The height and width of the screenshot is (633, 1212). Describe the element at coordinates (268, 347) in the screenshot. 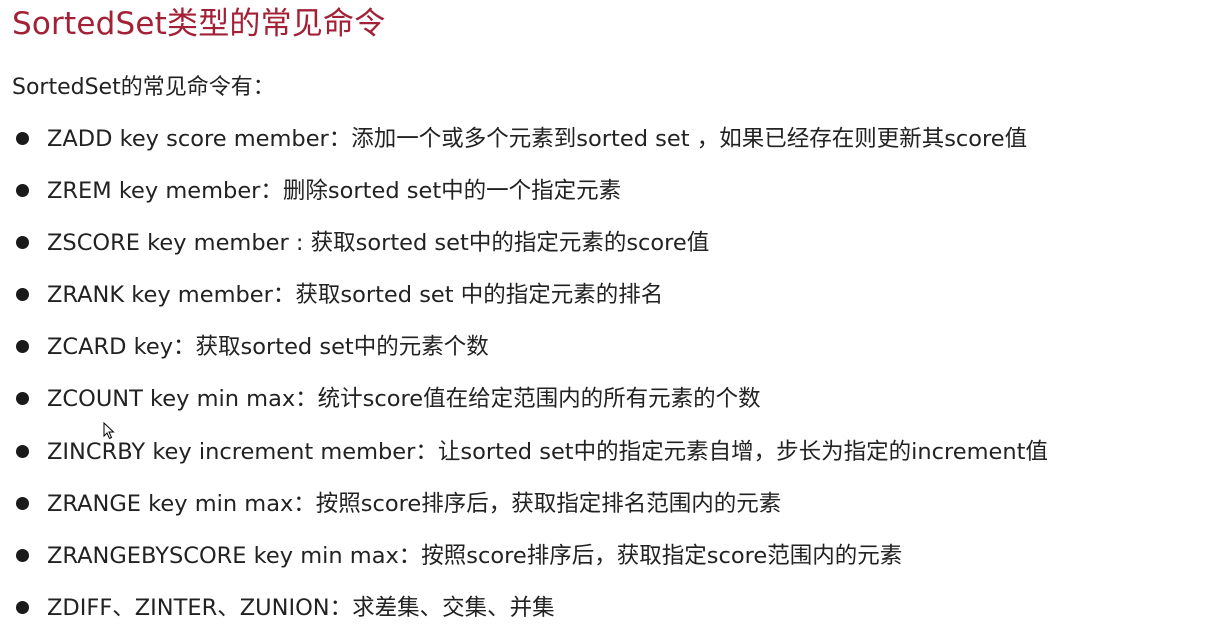

I see `command-text: ZCARD key：获取sorted set中的元素个数` at that location.